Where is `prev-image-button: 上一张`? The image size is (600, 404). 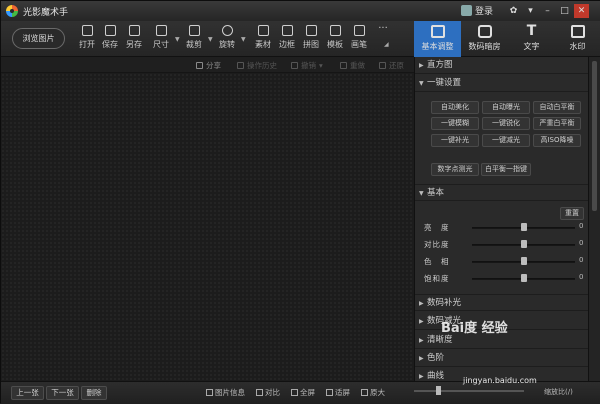
prev-image-button: 上一张 is located at coordinates (27, 393).